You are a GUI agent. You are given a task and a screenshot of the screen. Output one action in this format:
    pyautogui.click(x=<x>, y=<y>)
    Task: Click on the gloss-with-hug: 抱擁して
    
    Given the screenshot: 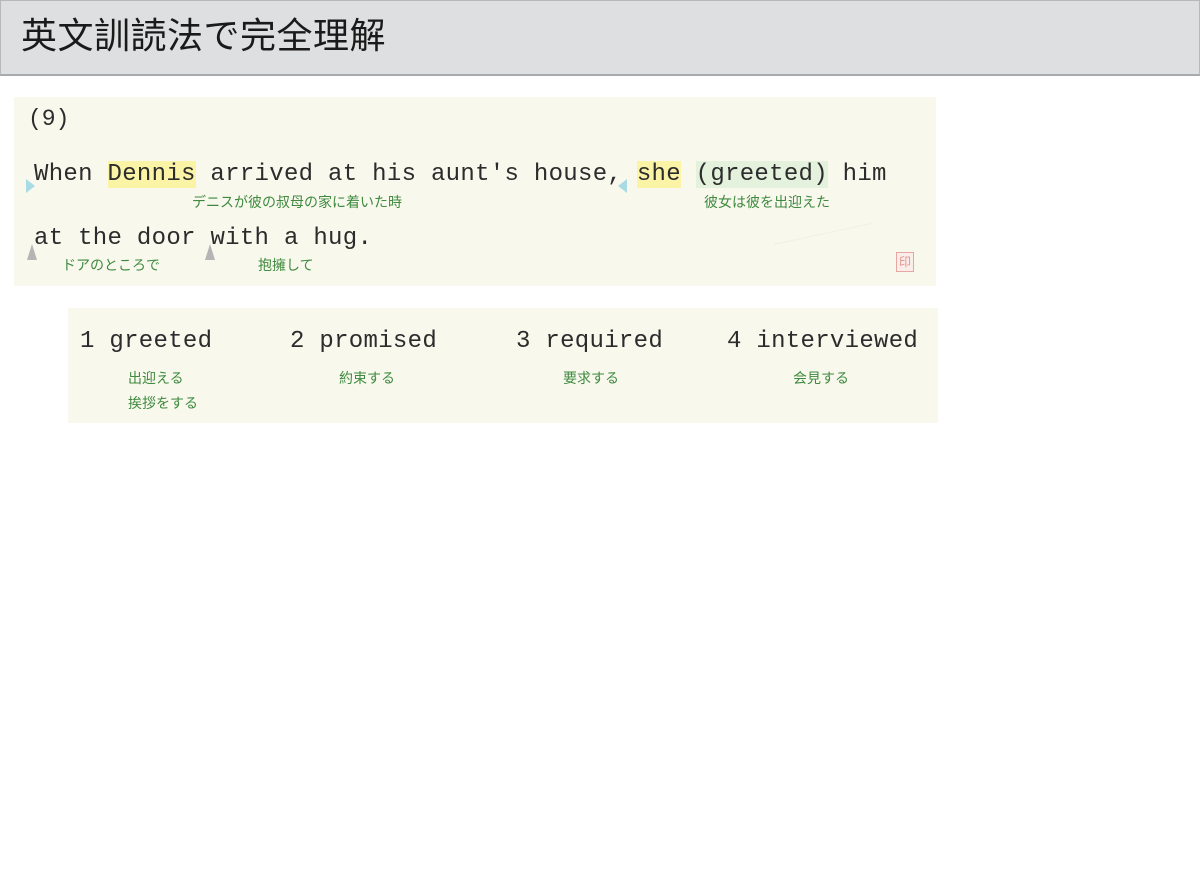 What is the action you would take?
    pyautogui.click(x=286, y=266)
    